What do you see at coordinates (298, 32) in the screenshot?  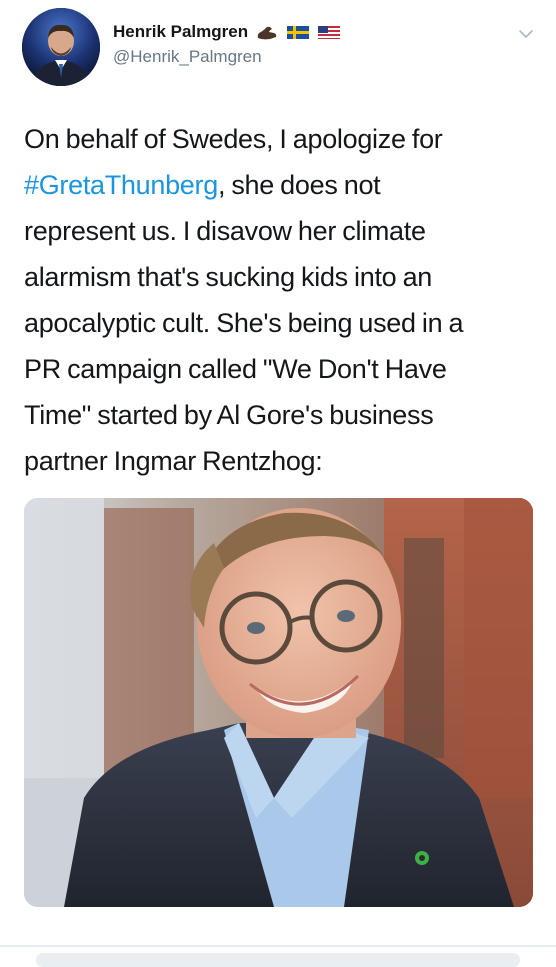 I see `swedish-flag-icon` at bounding box center [298, 32].